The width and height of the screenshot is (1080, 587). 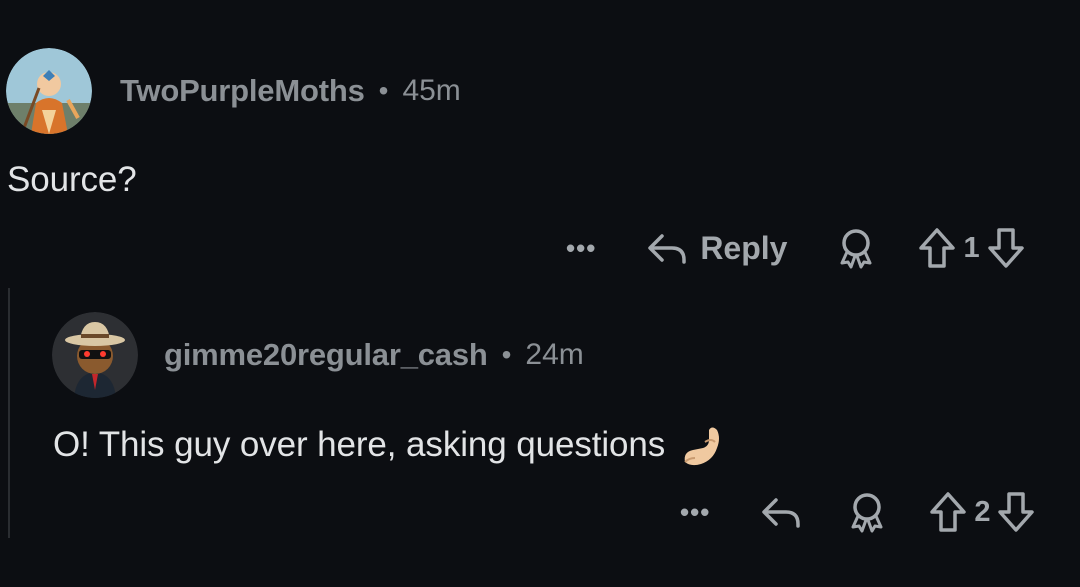 What do you see at coordinates (702, 445) in the screenshot?
I see `pinched-fingers-emoji` at bounding box center [702, 445].